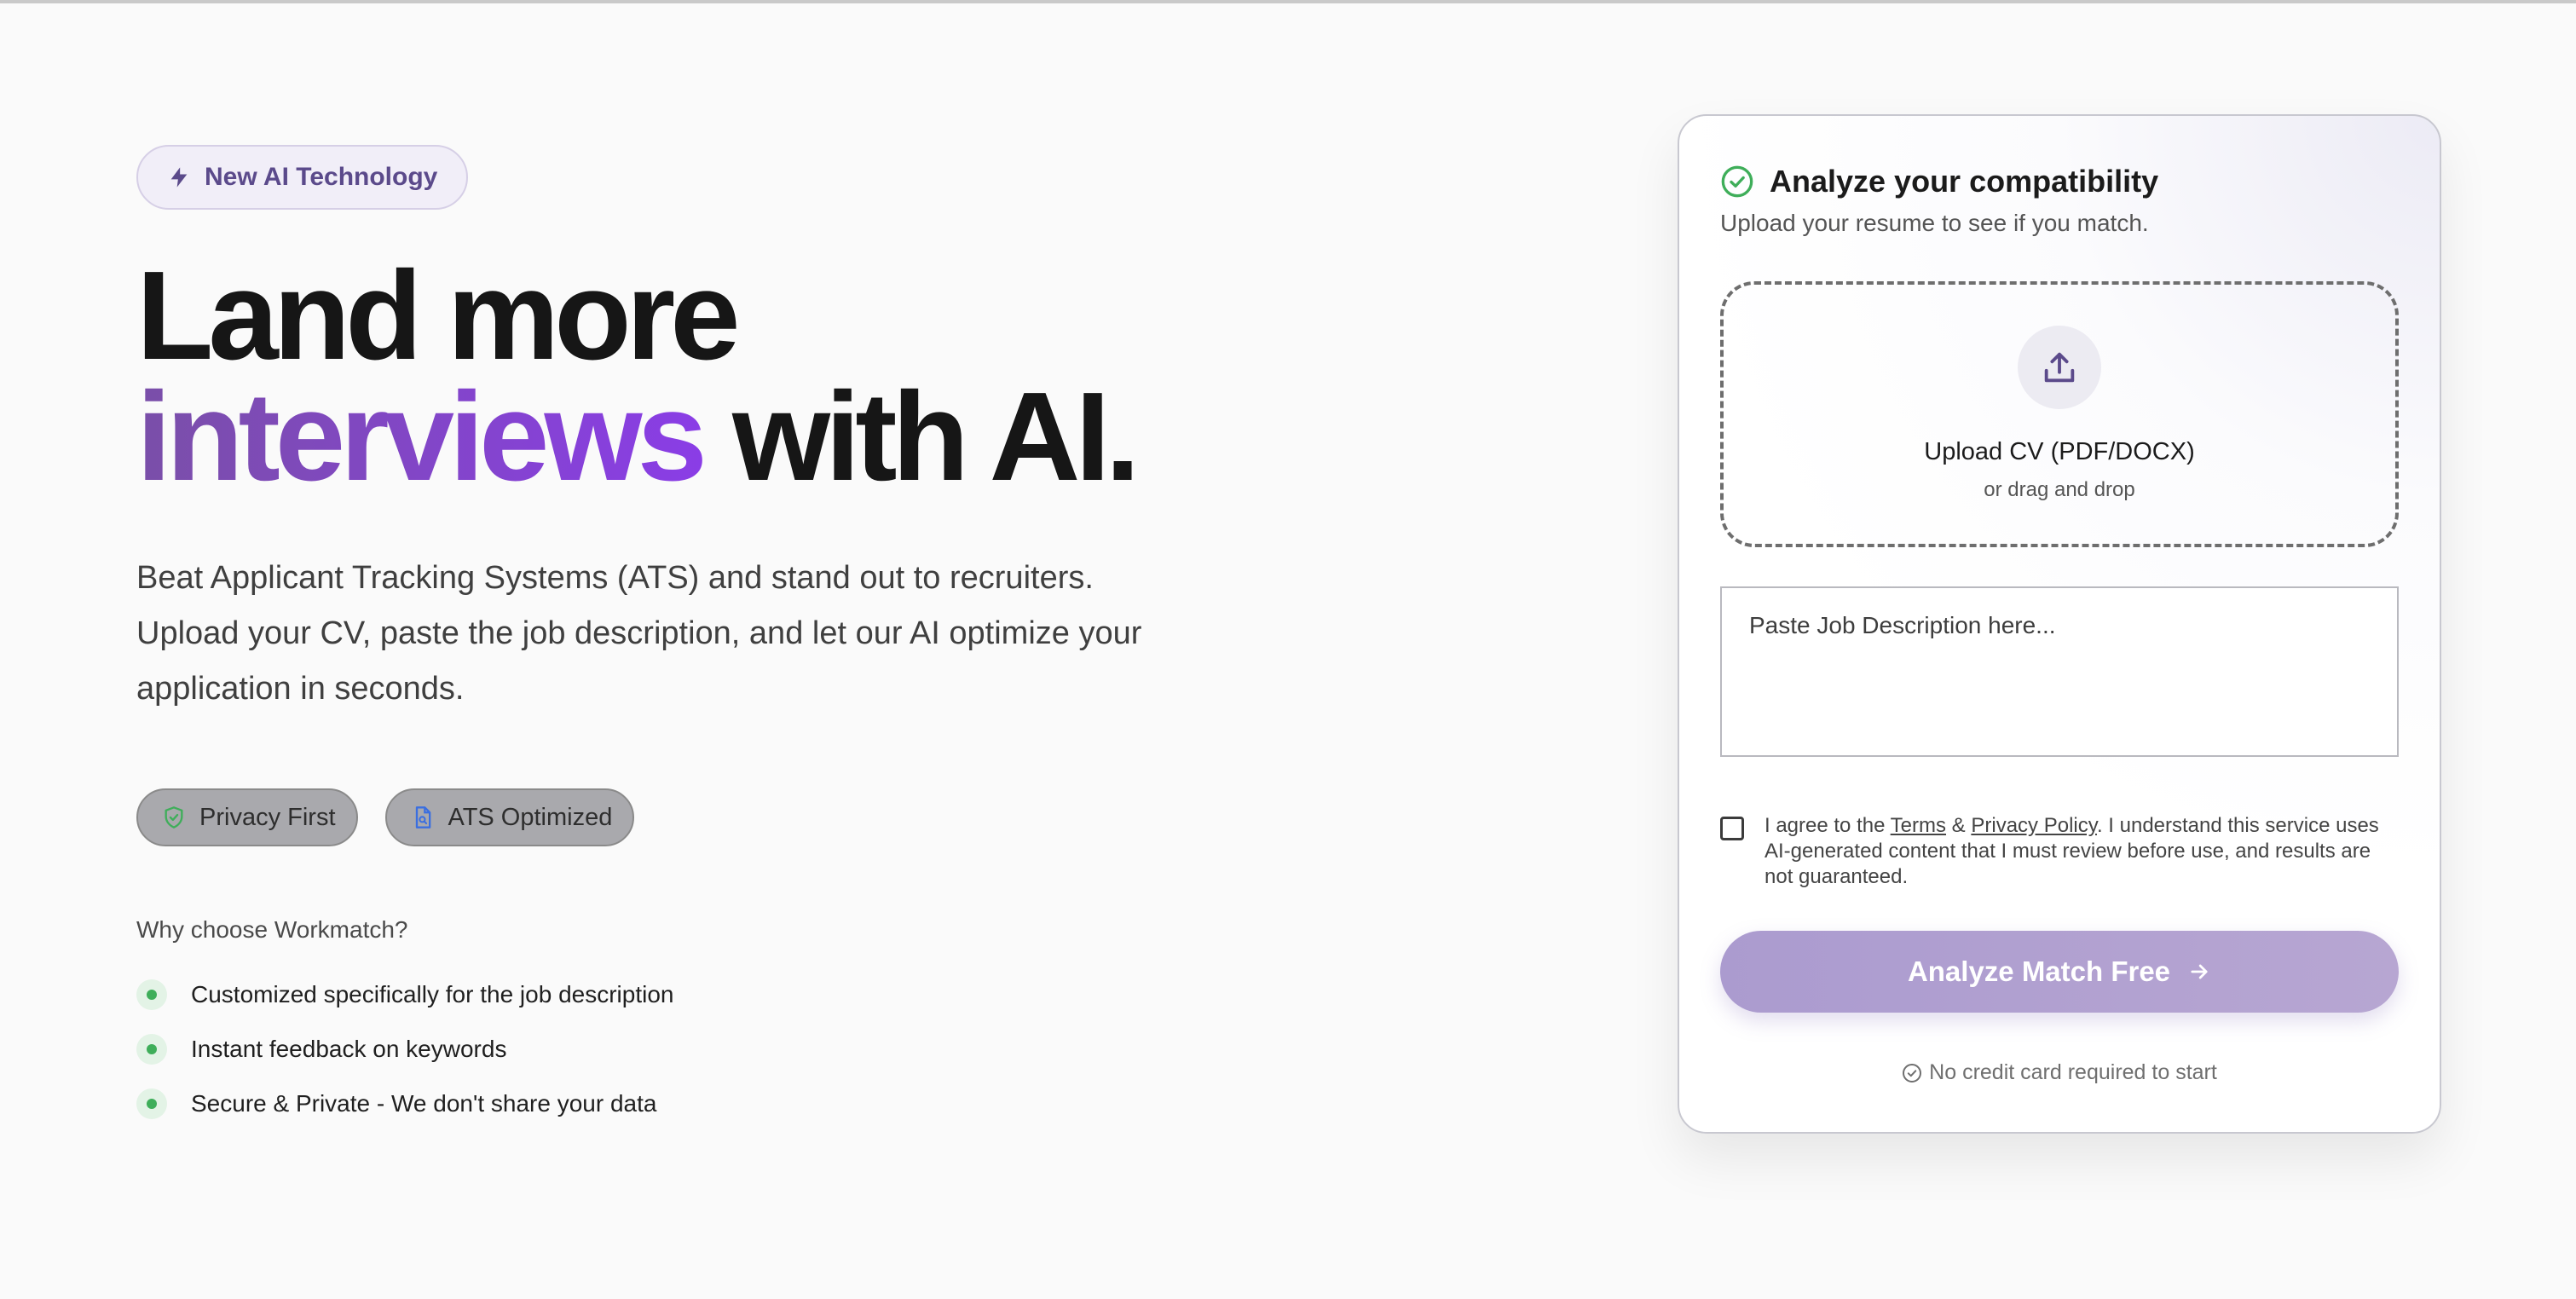 This screenshot has height=1299, width=2576. Describe the element at coordinates (690, 817) in the screenshot. I see `feature-pills: Privacy First ATS Optimized` at that location.